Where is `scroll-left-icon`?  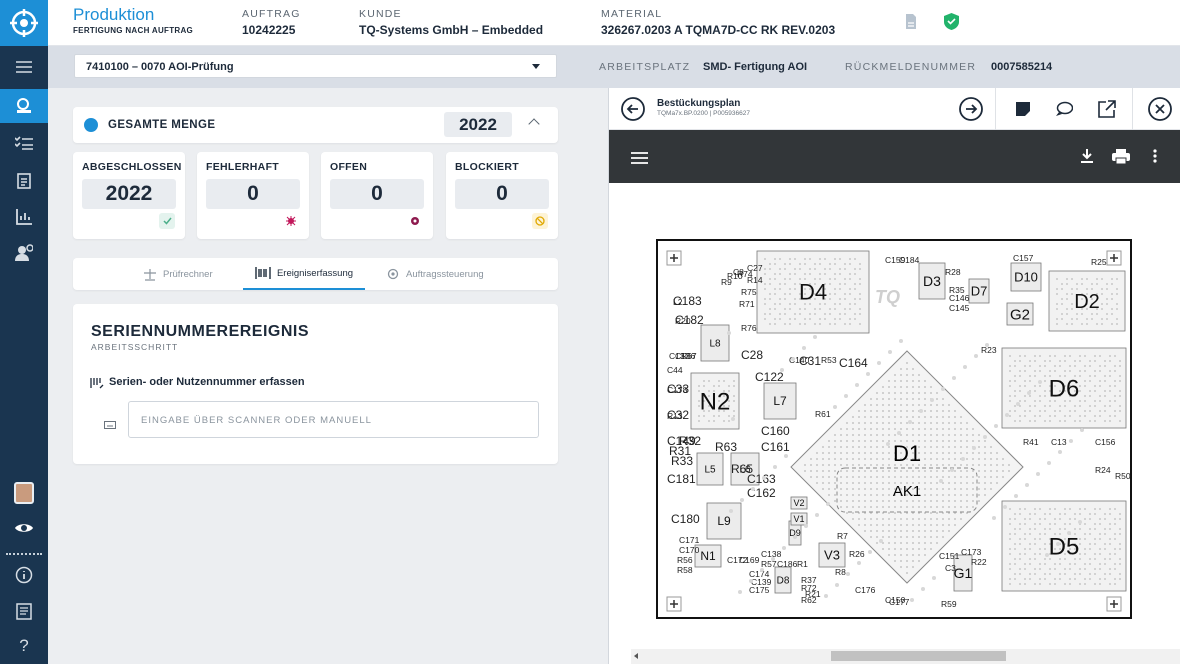
scroll-left-icon is located at coordinates (636, 656).